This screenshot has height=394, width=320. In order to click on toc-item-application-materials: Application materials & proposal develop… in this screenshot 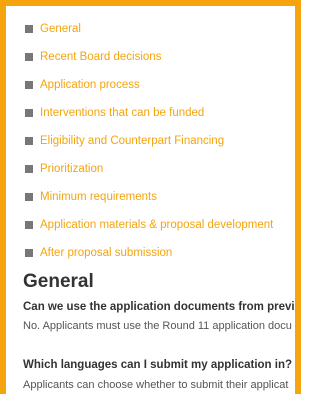, I will do `click(160, 225)`.